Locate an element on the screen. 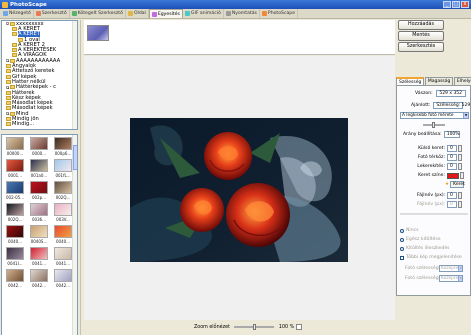  photo-spacing-spinner is located at coordinates (460, 157).